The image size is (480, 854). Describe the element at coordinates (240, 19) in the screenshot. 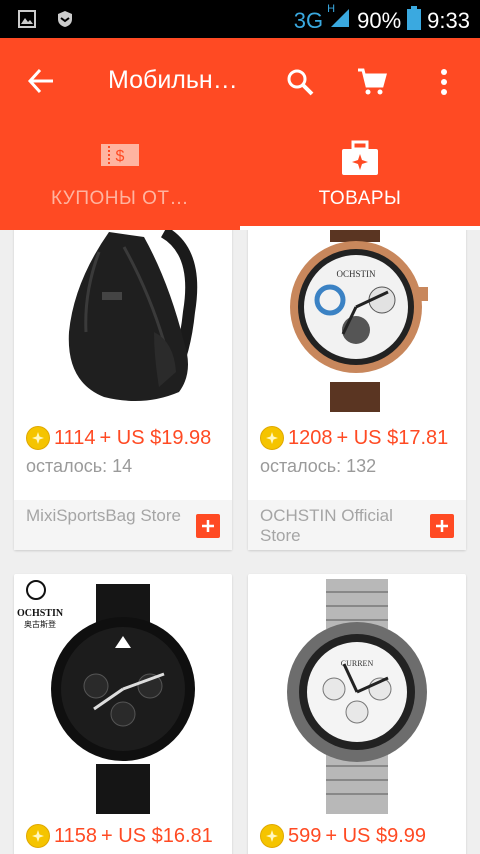

I see `status-bar: 3G H 90% 9:33` at that location.